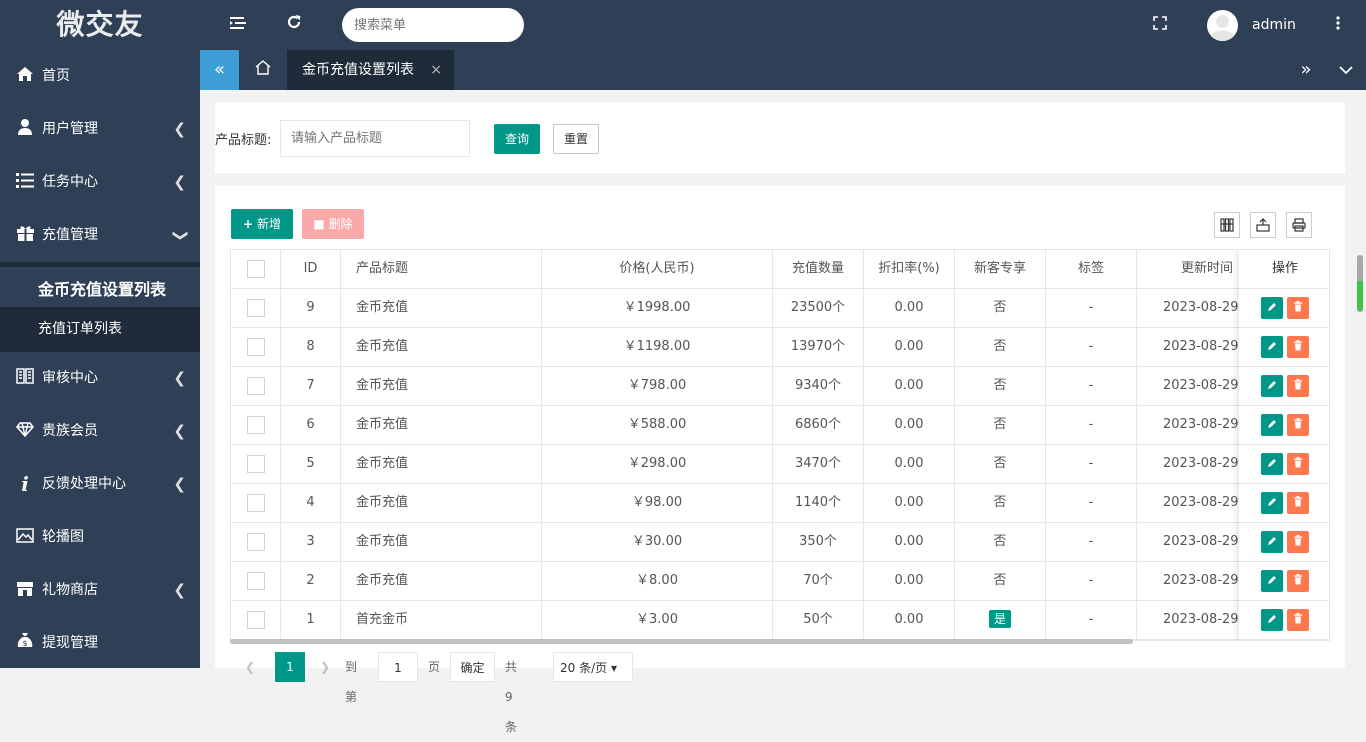  Describe the element at coordinates (375, 138) in the screenshot. I see `product-title-input` at that location.